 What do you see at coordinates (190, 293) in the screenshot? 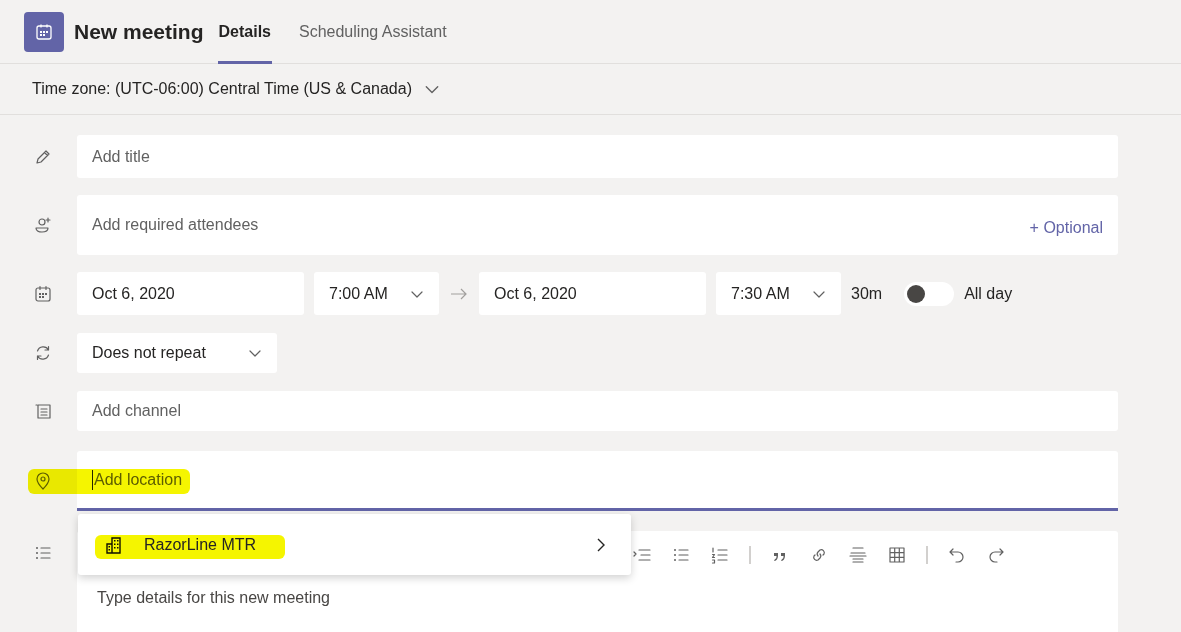
I see `start-date-field: Oct 6, 2020` at bounding box center [190, 293].